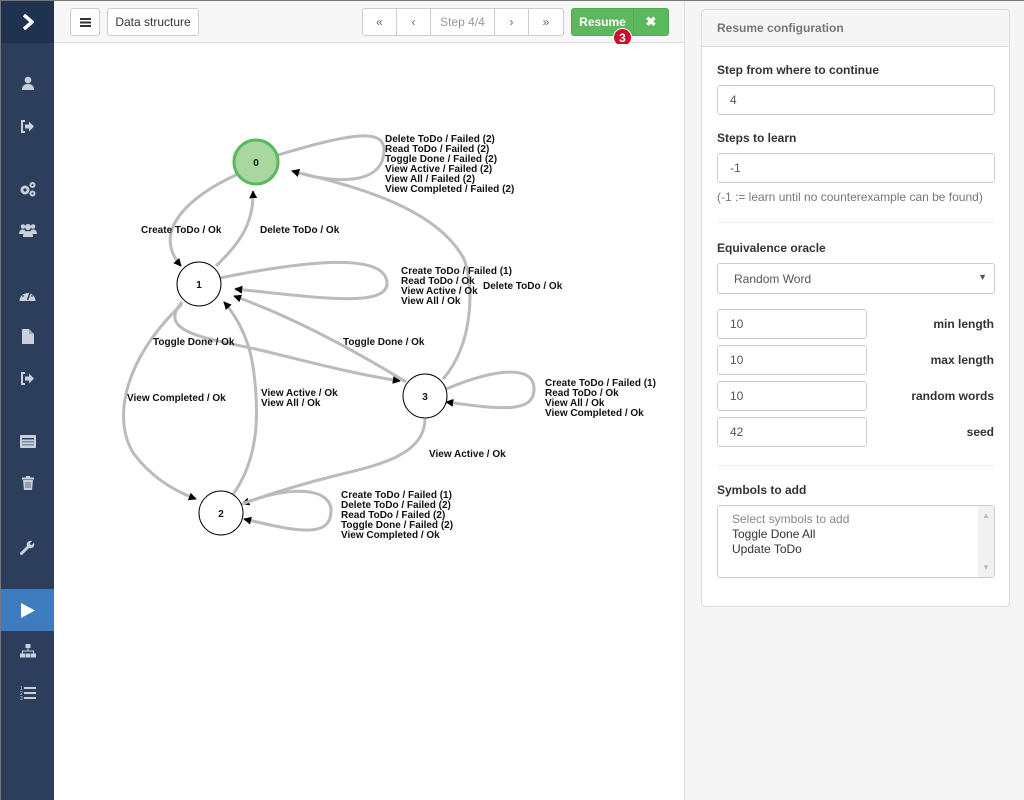 The image size is (1024, 800). I want to click on previous-step-button: ‹, so click(414, 22).